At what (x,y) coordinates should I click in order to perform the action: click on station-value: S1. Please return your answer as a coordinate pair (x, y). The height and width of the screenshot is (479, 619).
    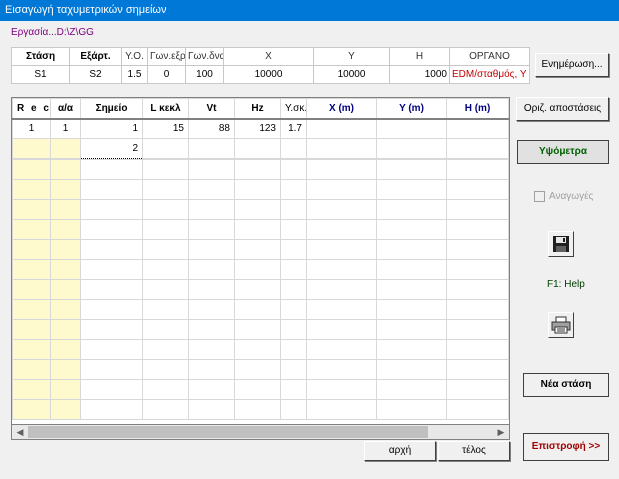
    Looking at the image, I should click on (40, 74).